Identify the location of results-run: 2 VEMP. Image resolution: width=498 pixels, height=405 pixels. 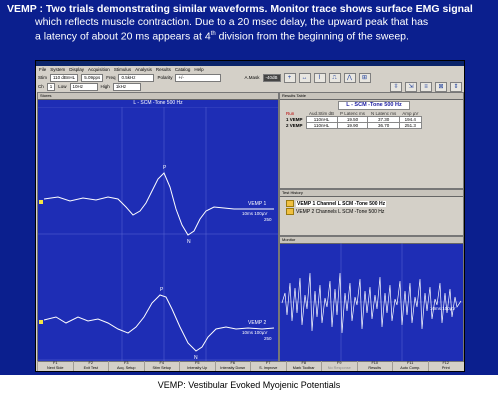
(294, 125).